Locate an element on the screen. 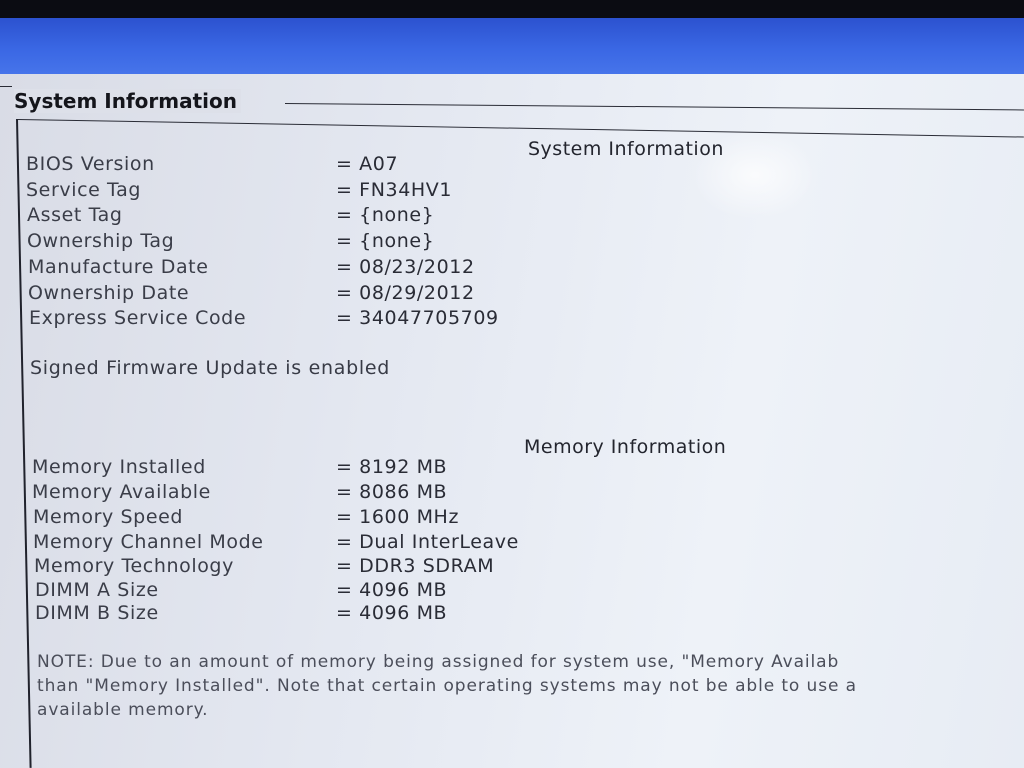  info-value: 08/23/2012 is located at coordinates (405, 267).